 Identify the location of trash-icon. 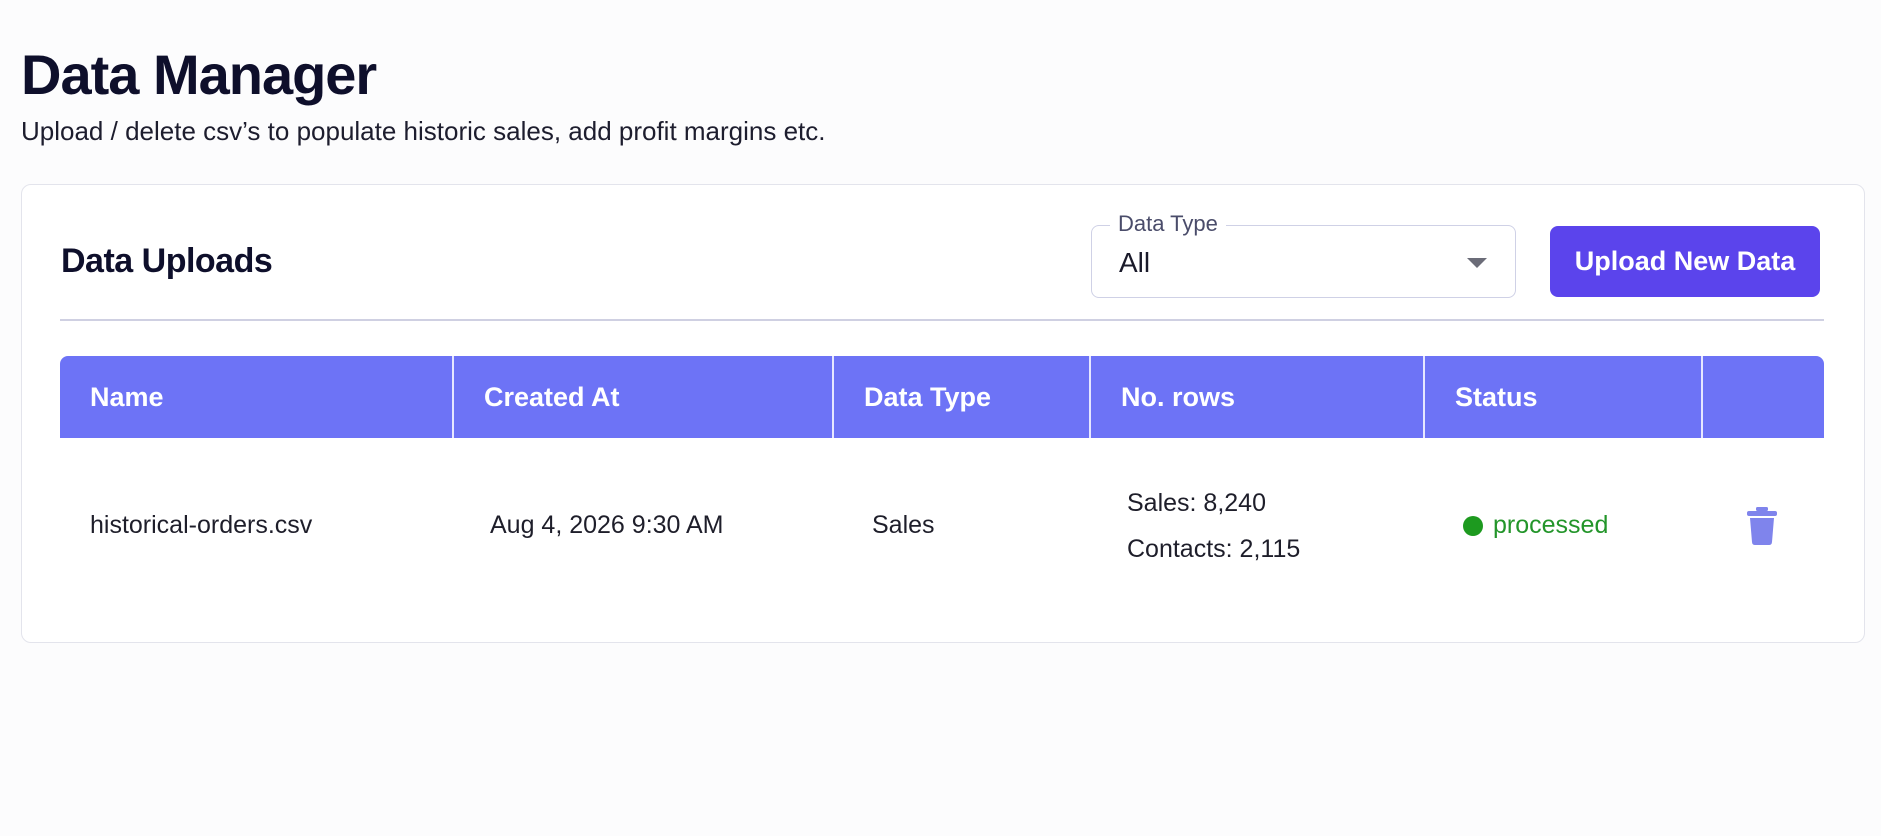
(1762, 525).